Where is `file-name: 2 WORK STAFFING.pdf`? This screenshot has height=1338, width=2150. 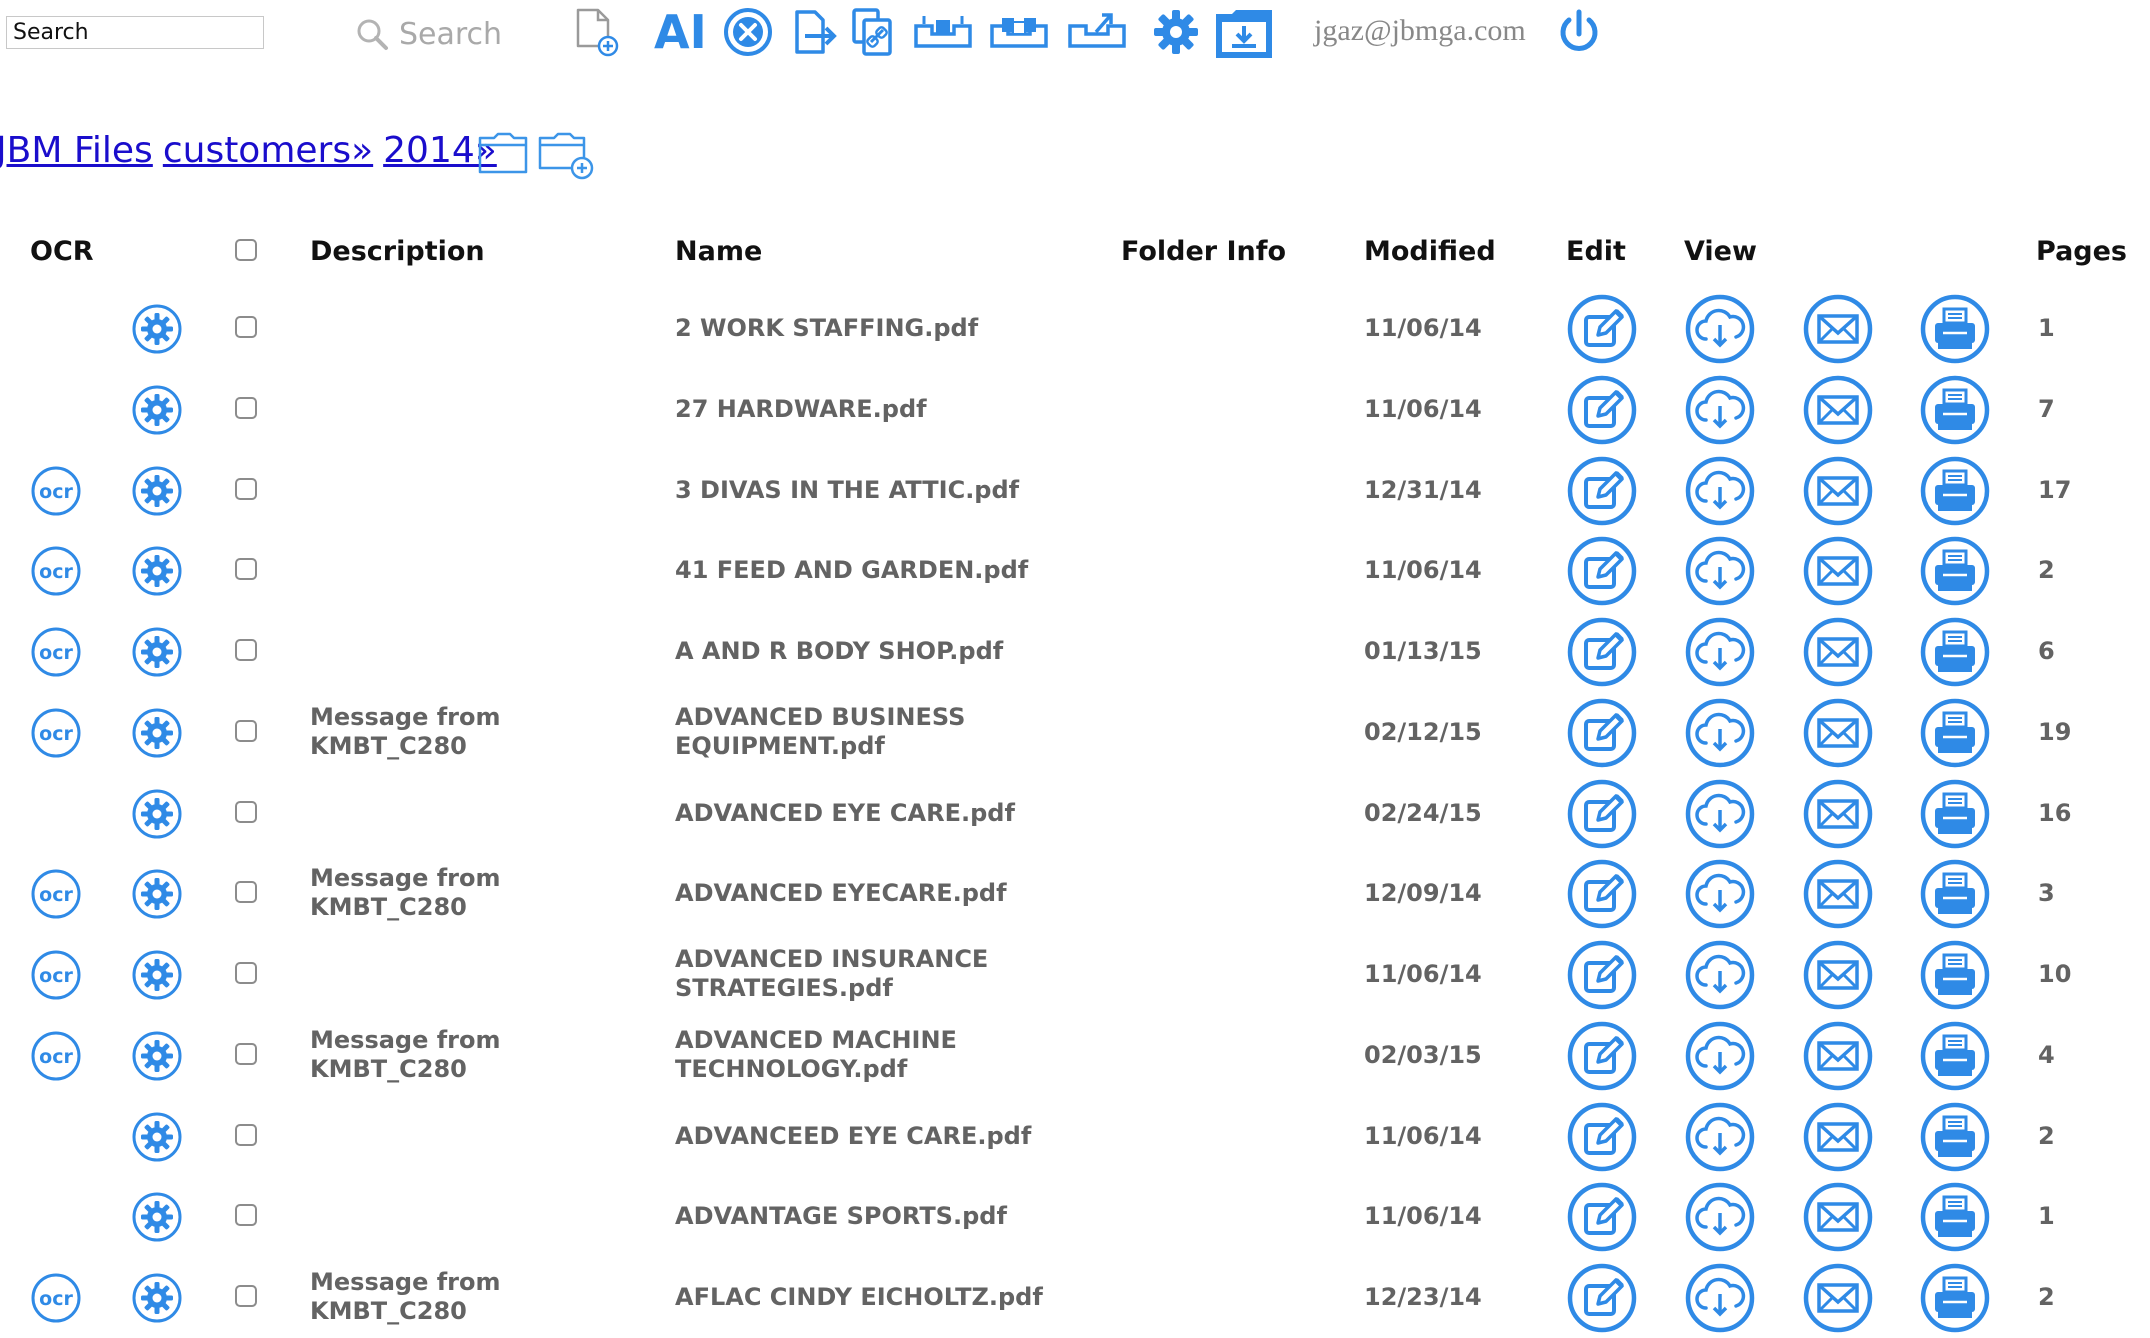 file-name: 2 WORK STAFFING.pdf is located at coordinates (885, 328).